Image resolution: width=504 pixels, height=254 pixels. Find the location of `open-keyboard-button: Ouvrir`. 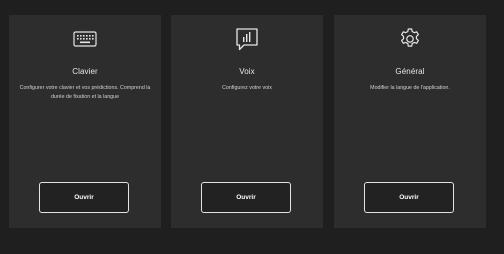

open-keyboard-button: Ouvrir is located at coordinates (84, 197).